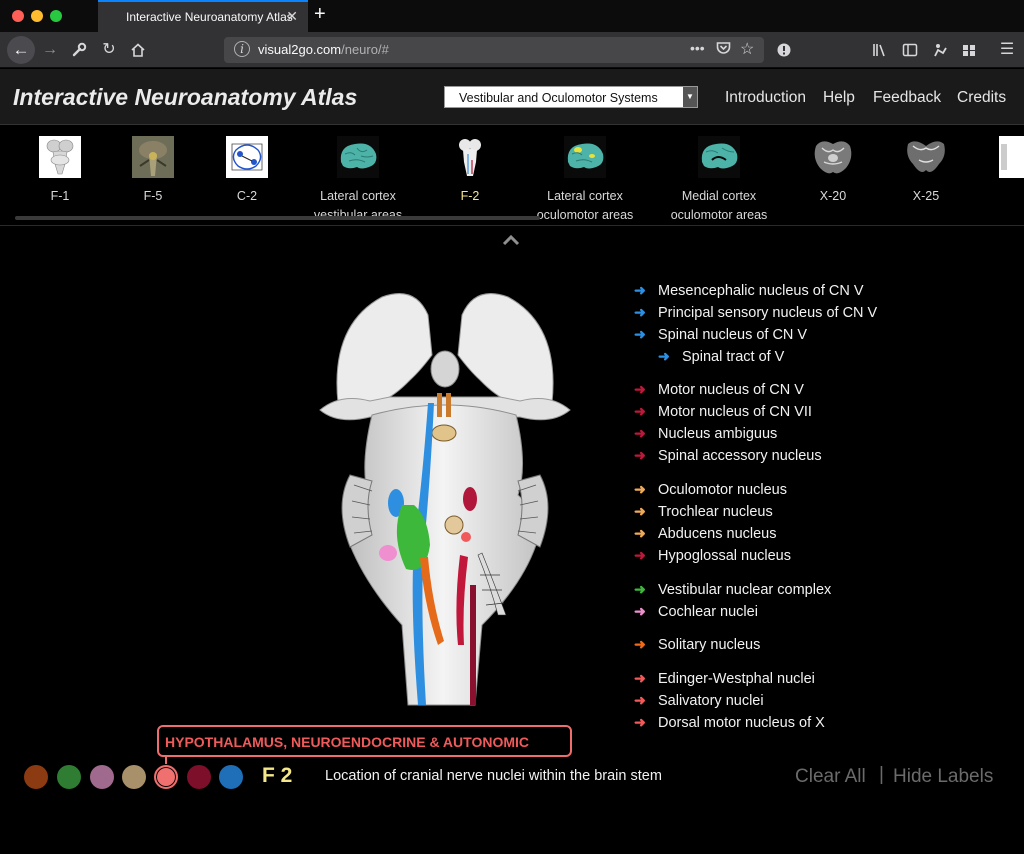 The height and width of the screenshot is (854, 1024). What do you see at coordinates (728, 457) in the screenshot?
I see `legend-item: ➜ Spinal accessory nucleus` at bounding box center [728, 457].